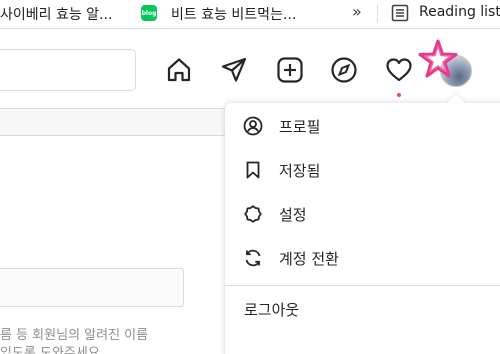 This screenshot has height=354, width=500. Describe the element at coordinates (253, 126) in the screenshot. I see `profile-icon` at that location.